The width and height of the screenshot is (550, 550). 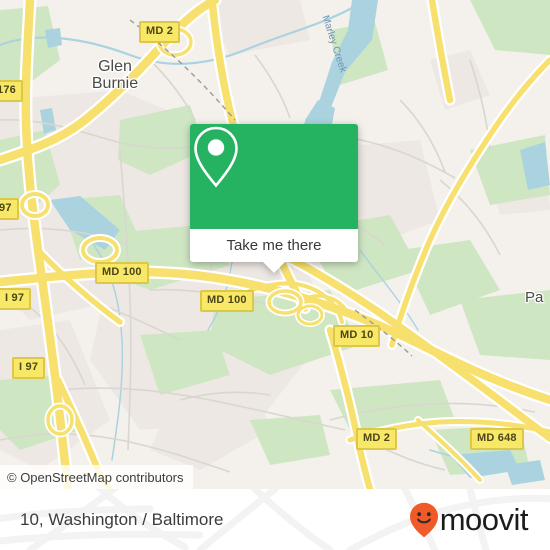 I want to click on shield-i-97-lower: I 97, so click(x=29, y=368).